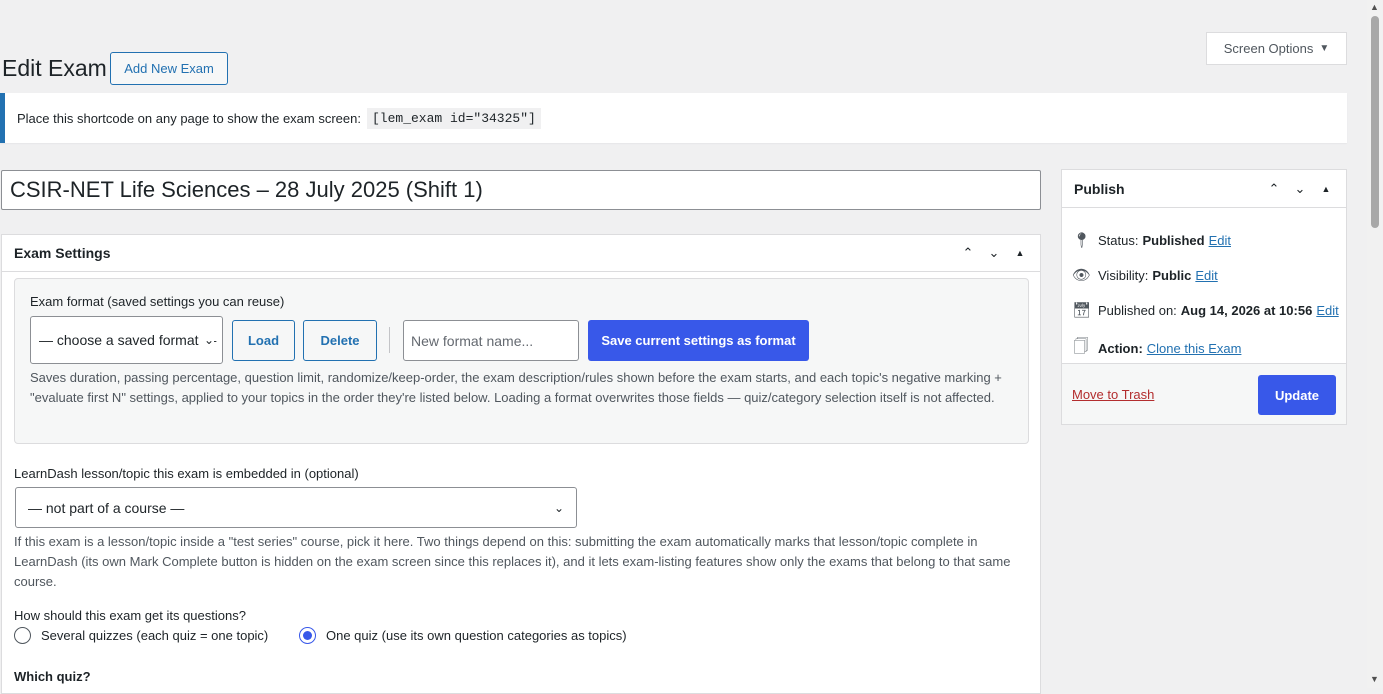  I want to click on learndash-select: — not part of a course — ⌄, so click(296, 507).